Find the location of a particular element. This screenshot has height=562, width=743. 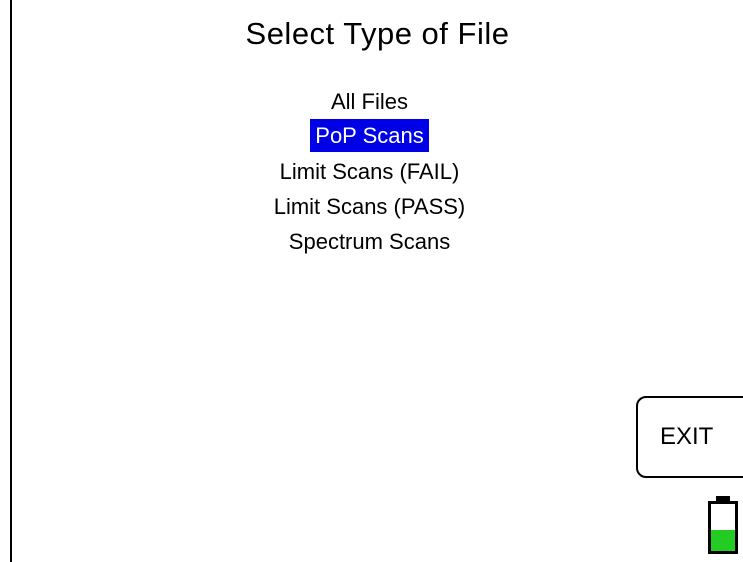

exit-button: EXIT is located at coordinates (689, 437).